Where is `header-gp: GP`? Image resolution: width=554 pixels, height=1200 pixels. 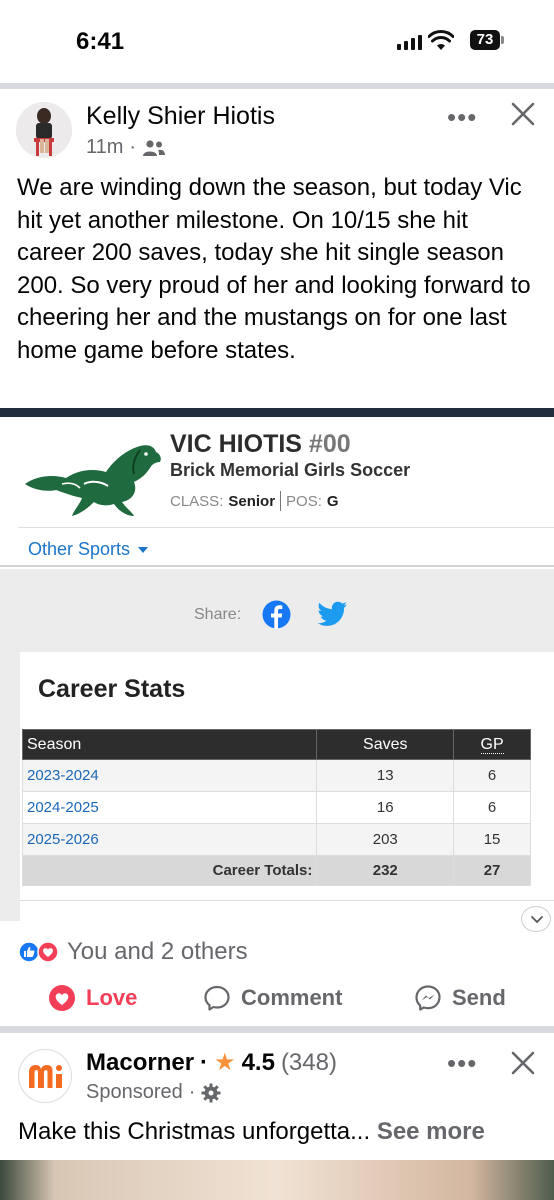
header-gp: GP is located at coordinates (492, 744).